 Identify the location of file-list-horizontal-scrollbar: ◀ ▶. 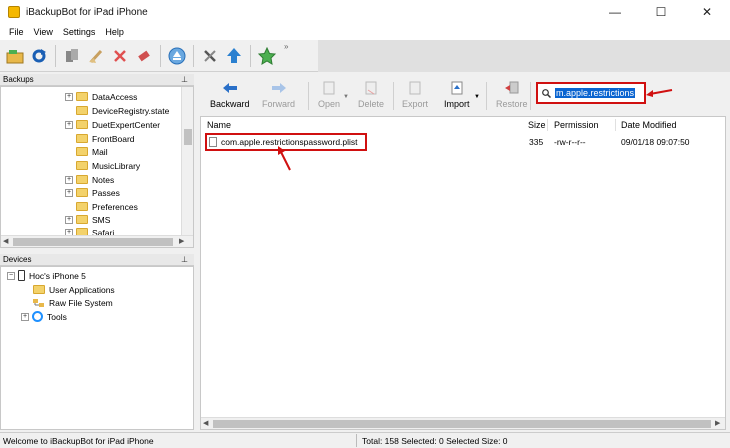
(463, 423).